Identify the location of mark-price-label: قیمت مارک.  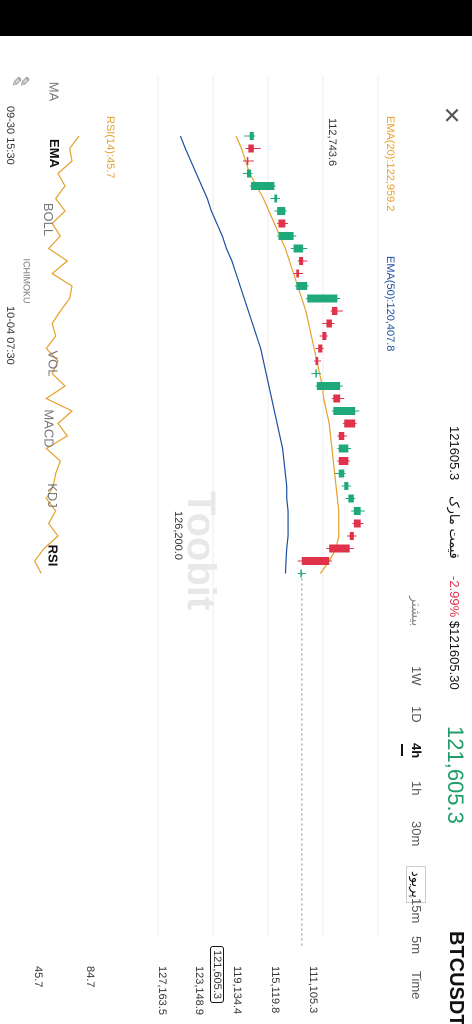
(454, 527).